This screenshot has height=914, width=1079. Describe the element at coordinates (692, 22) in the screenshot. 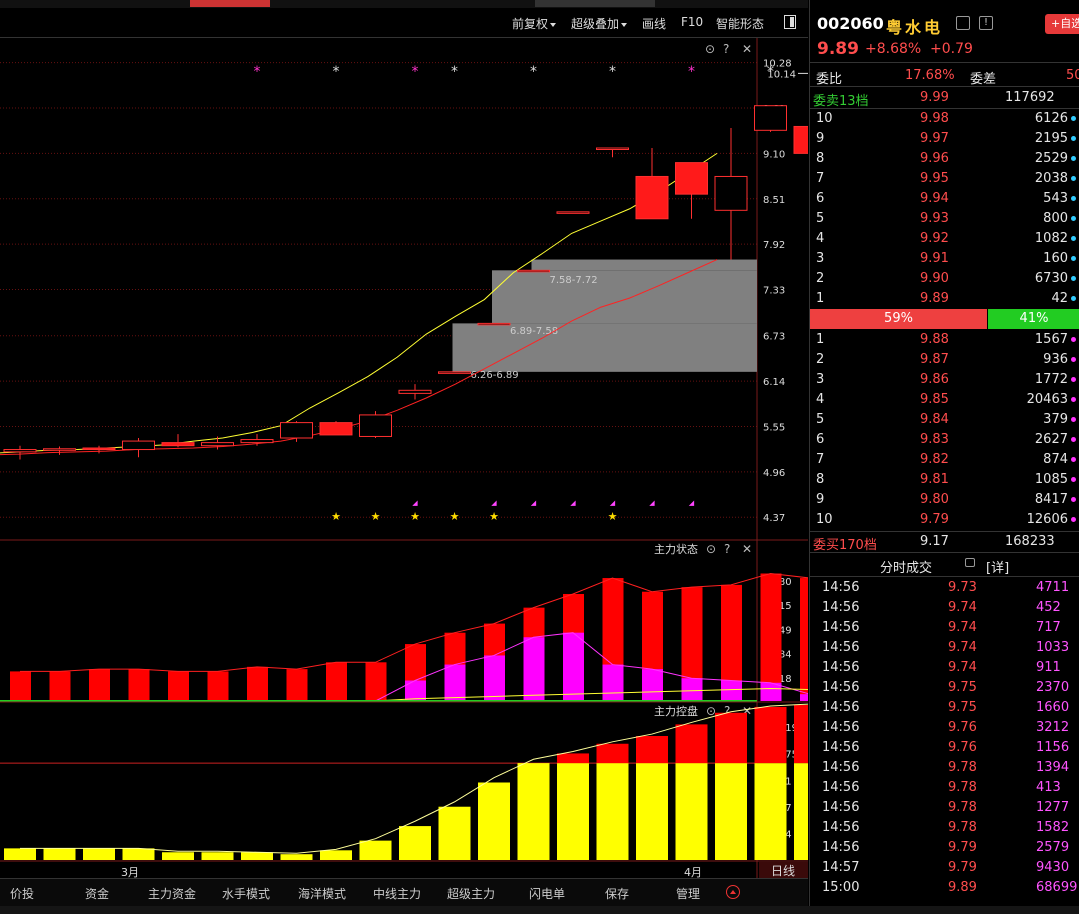

I see `f10-button: F10` at that location.